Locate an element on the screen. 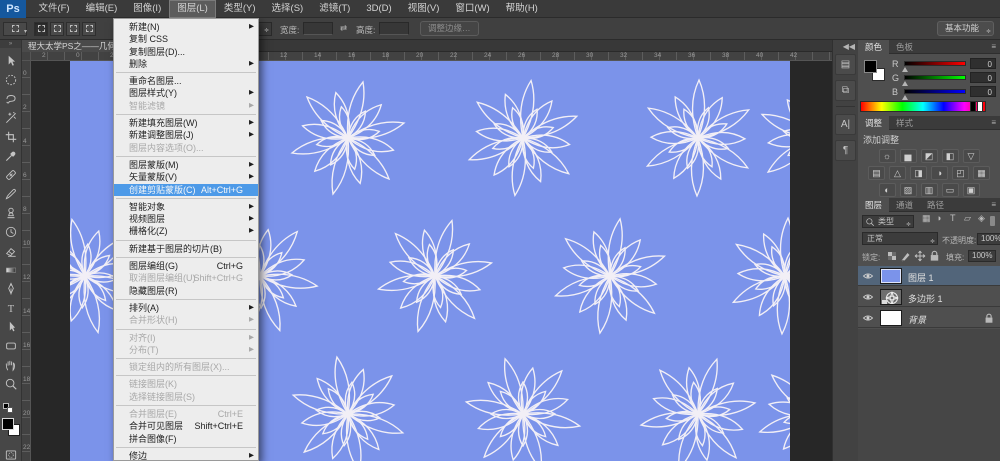 The image size is (1000, 461). spectrum-white-swatch is located at coordinates (980, 106).